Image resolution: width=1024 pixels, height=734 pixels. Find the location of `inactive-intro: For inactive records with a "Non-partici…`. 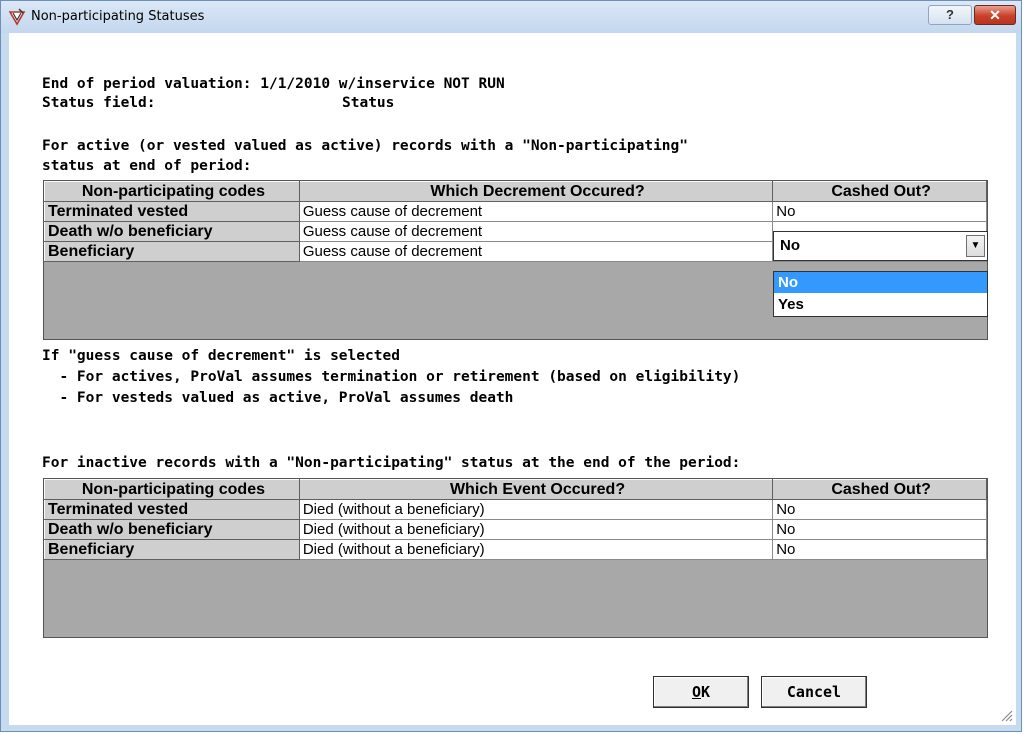

inactive-intro: For inactive records with a "Non-partici… is located at coordinates (391, 463).